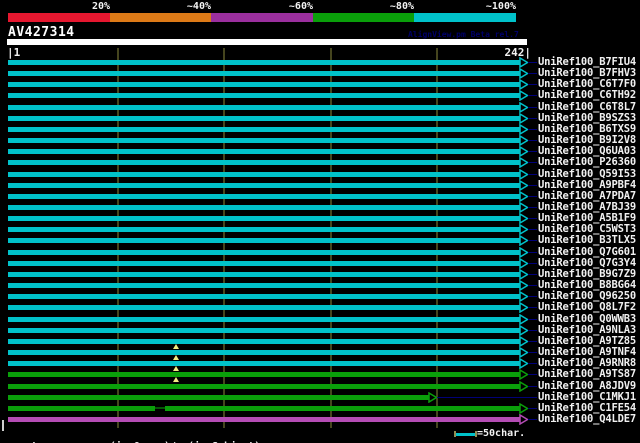 This screenshot has width=640, height=443. I want to click on scale-legend-text: =50char., so click(501, 433).